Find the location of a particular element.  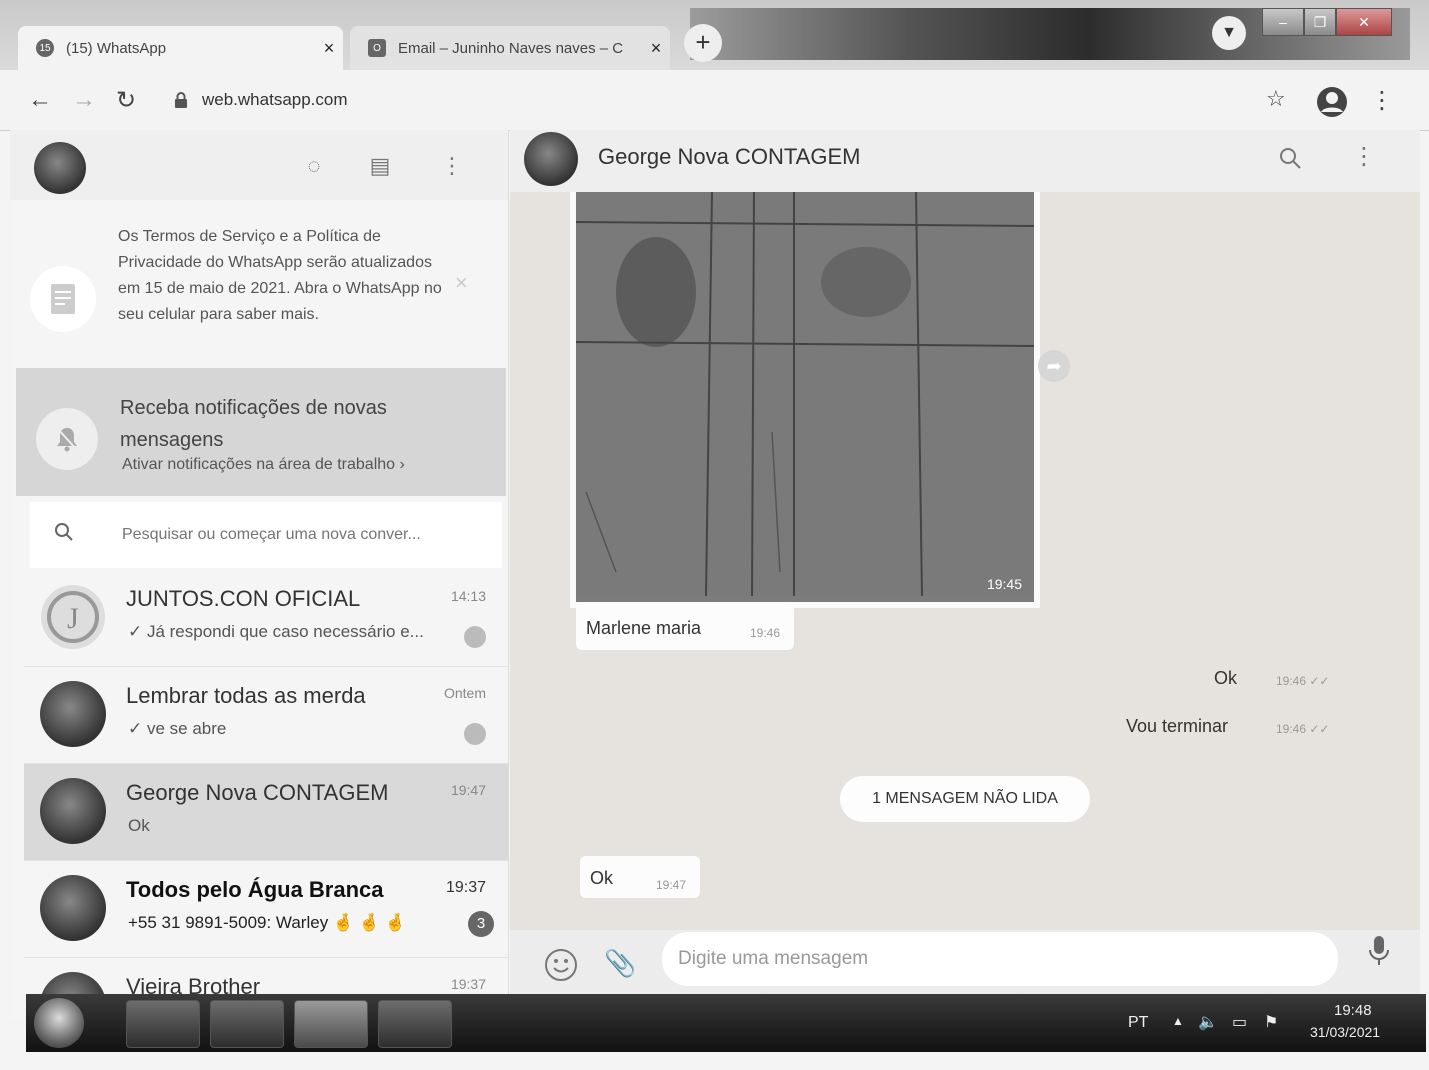

chat-name: Todos pelo Água Branca is located at coordinates (255, 889).